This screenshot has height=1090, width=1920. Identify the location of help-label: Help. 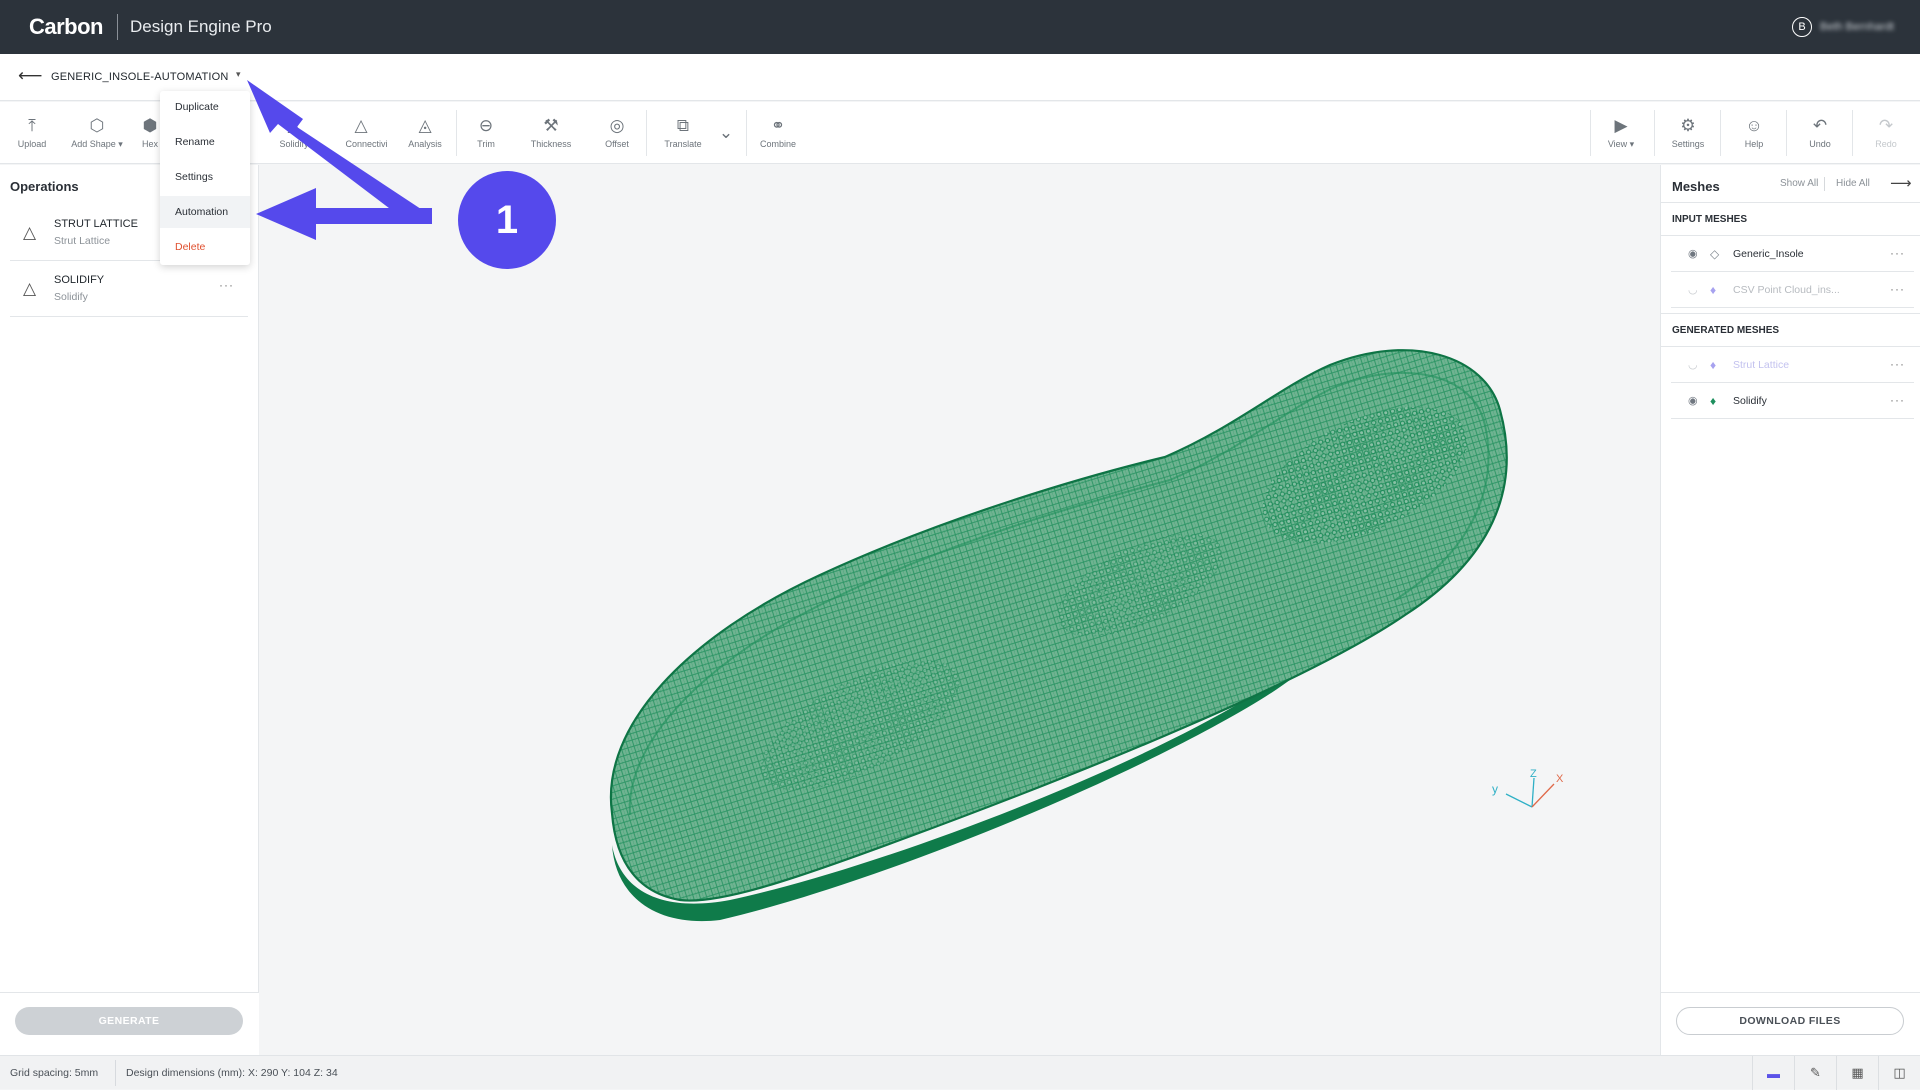
(1754, 144).